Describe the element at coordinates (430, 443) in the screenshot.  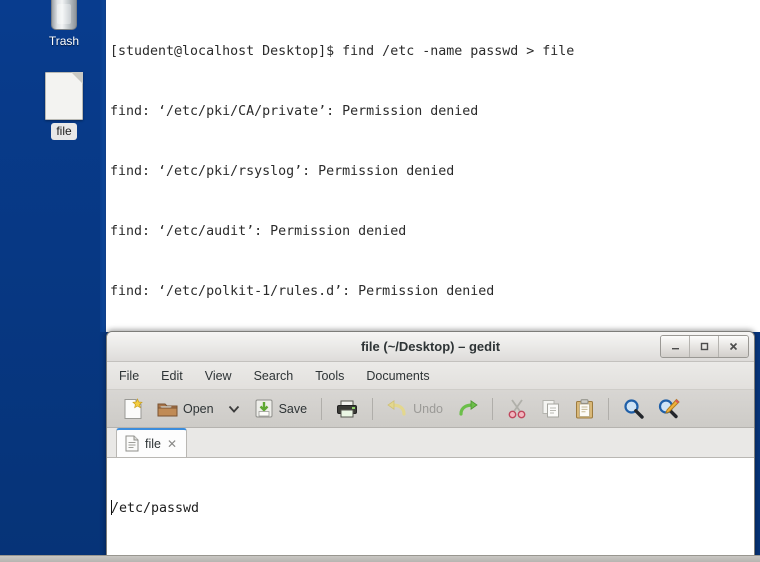
I see `gedit-tabstrip: file ✕` at that location.